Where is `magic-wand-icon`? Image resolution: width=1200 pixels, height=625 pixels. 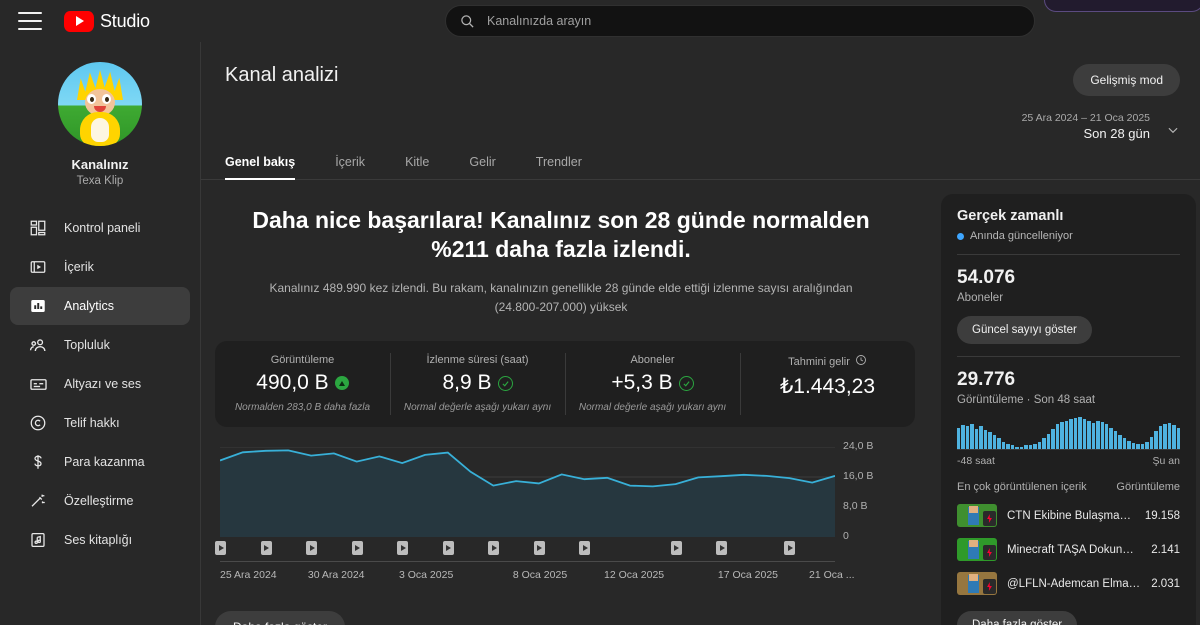 magic-wand-icon is located at coordinates (38, 501).